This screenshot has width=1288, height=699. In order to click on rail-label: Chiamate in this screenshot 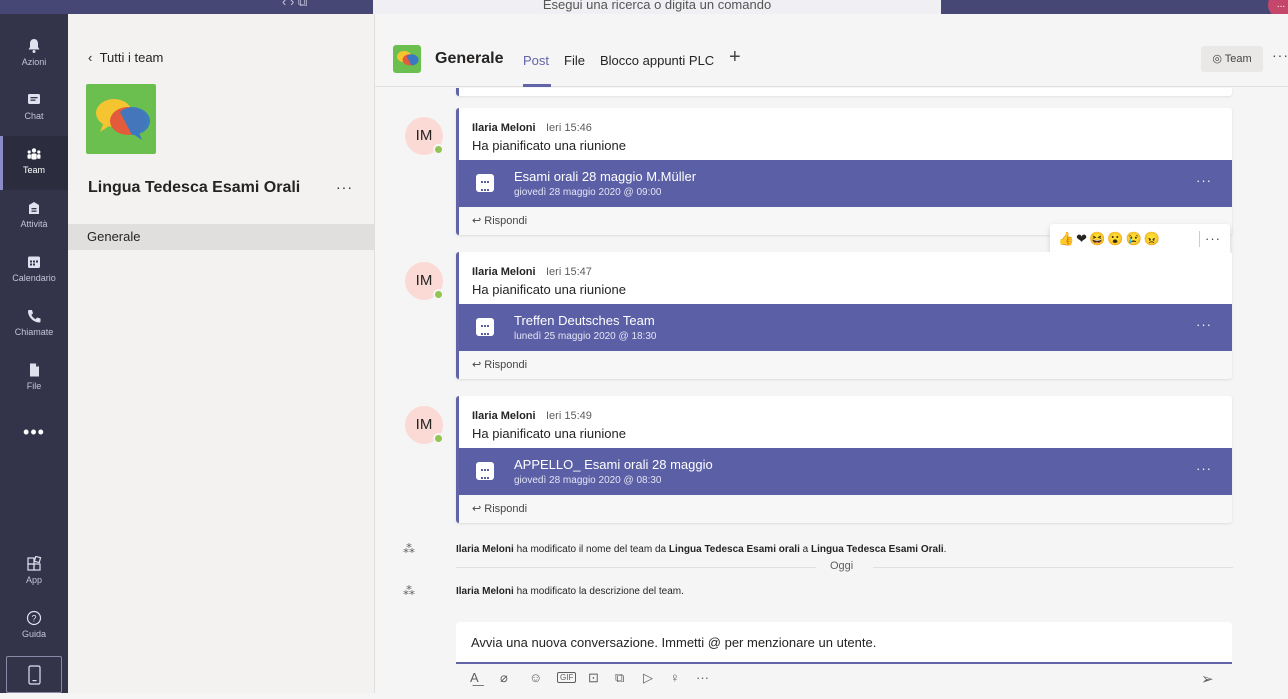, I will do `click(34, 332)`.